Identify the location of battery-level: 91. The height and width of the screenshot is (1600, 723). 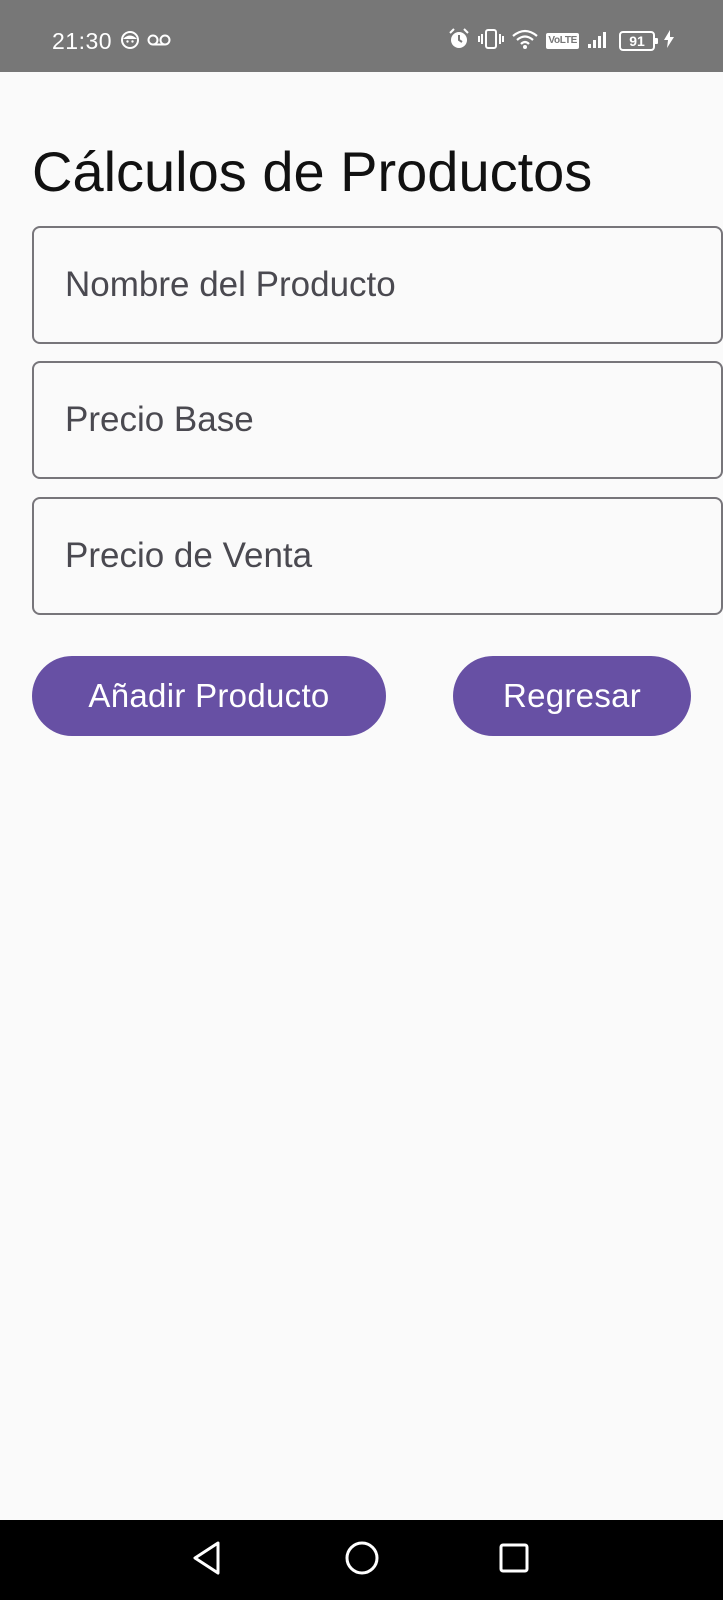
(637, 41).